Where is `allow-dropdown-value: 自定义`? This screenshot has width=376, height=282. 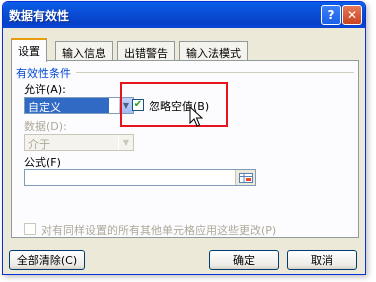 allow-dropdown-value: 自定义 is located at coordinates (67, 106).